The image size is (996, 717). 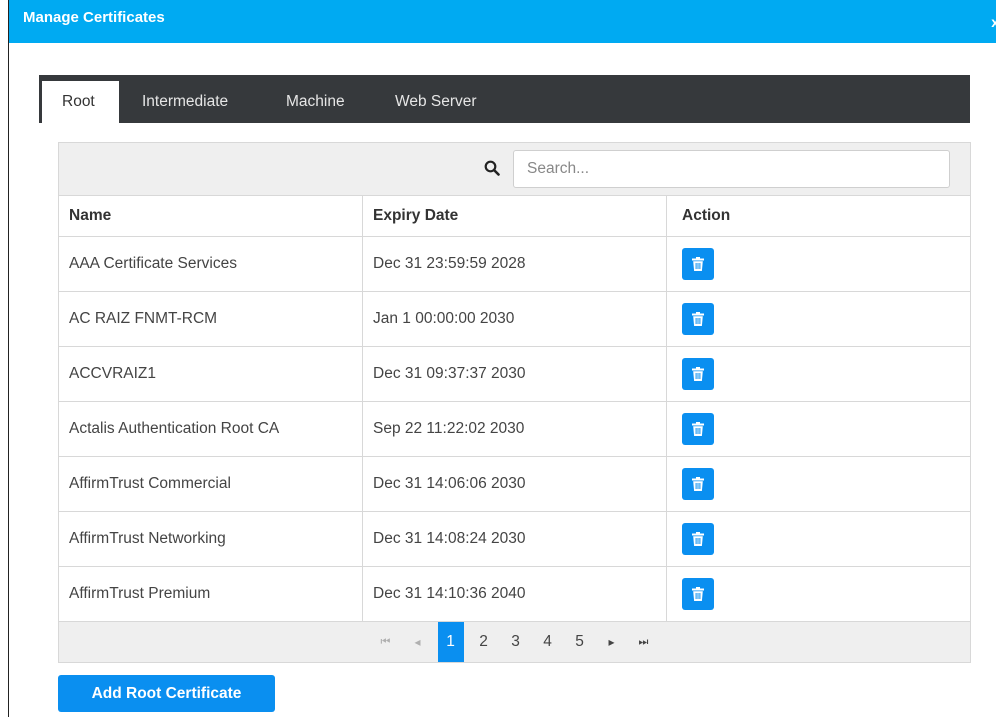 What do you see at coordinates (211, 539) in the screenshot?
I see `certificate-name: AffirmTrust Networking` at bounding box center [211, 539].